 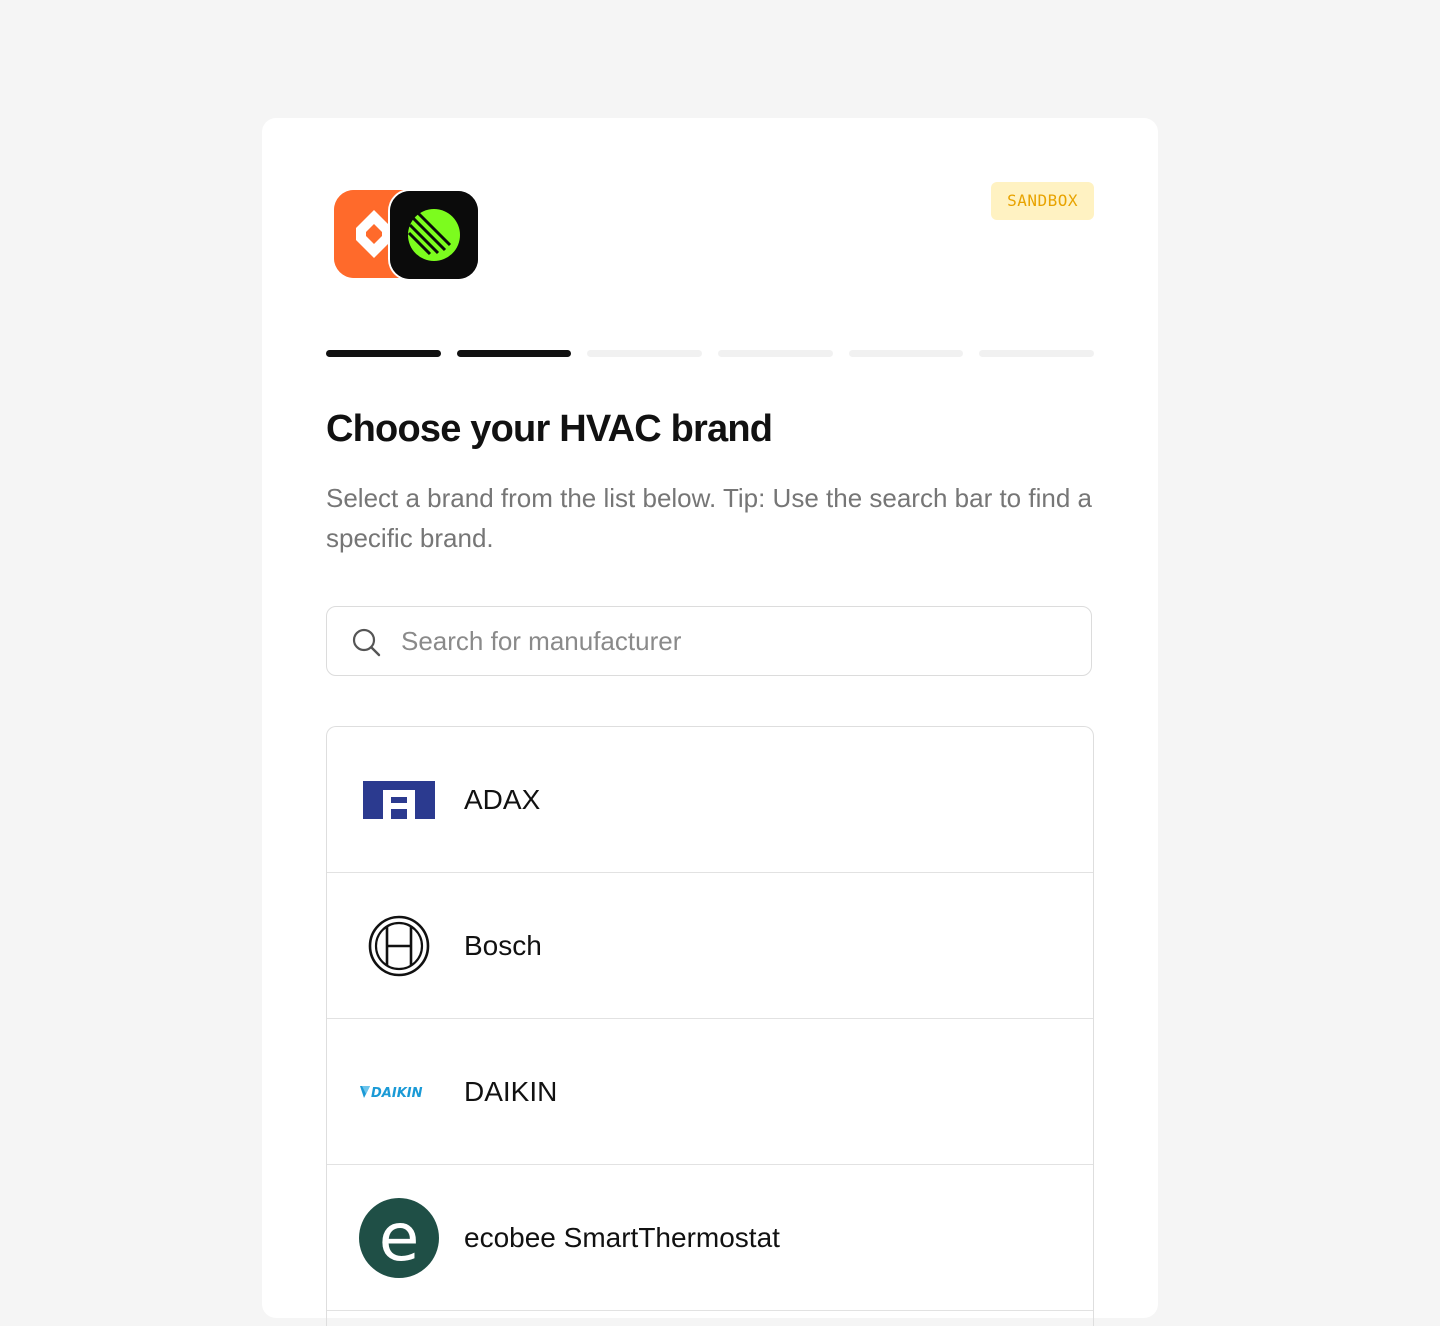 What do you see at coordinates (502, 799) in the screenshot?
I see `brand-name: ADAX` at bounding box center [502, 799].